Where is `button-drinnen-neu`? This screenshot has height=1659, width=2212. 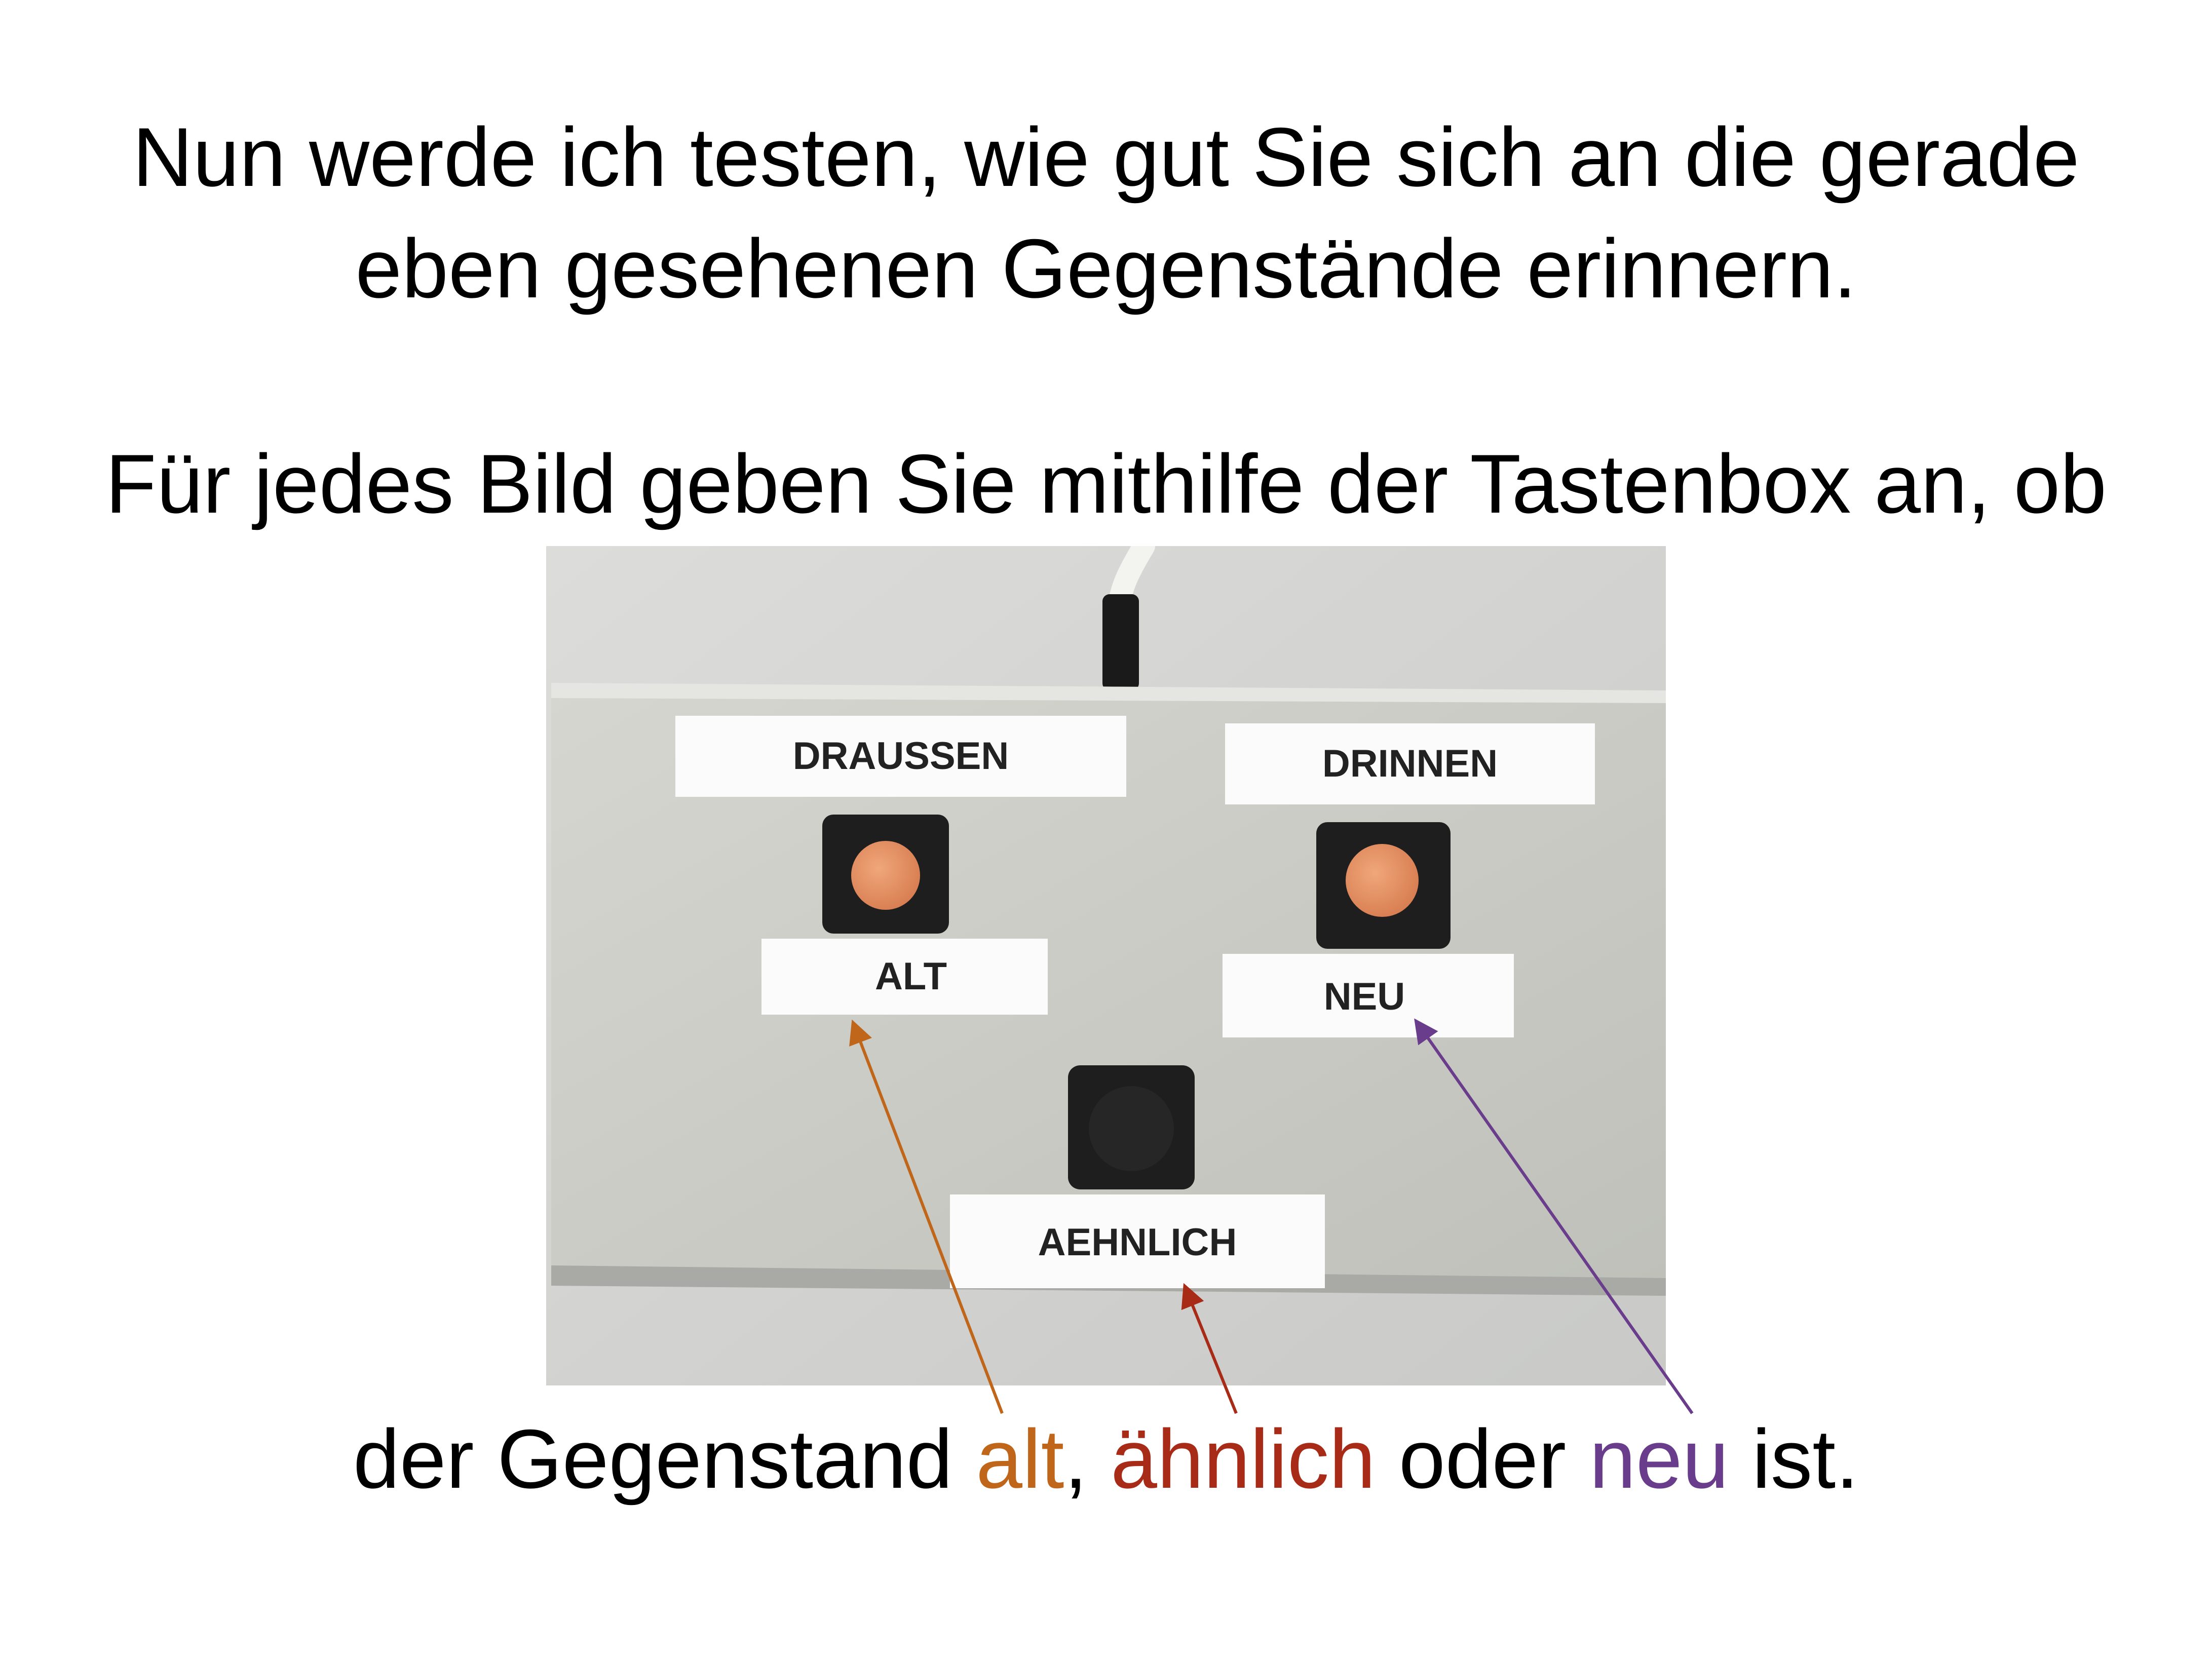
button-drinnen-neu is located at coordinates (1383, 885).